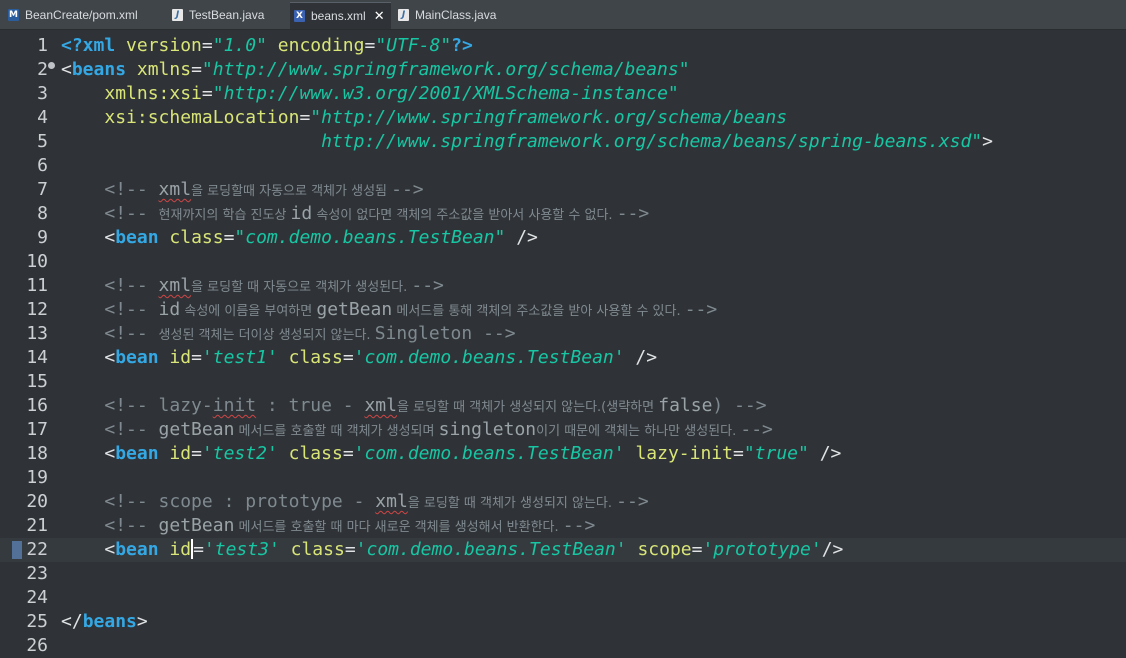 This screenshot has width=1126, height=658. I want to click on code-text: <!-- xml을 로딩할때 자동으로 객체가 생성됨 -->, so click(242, 191).